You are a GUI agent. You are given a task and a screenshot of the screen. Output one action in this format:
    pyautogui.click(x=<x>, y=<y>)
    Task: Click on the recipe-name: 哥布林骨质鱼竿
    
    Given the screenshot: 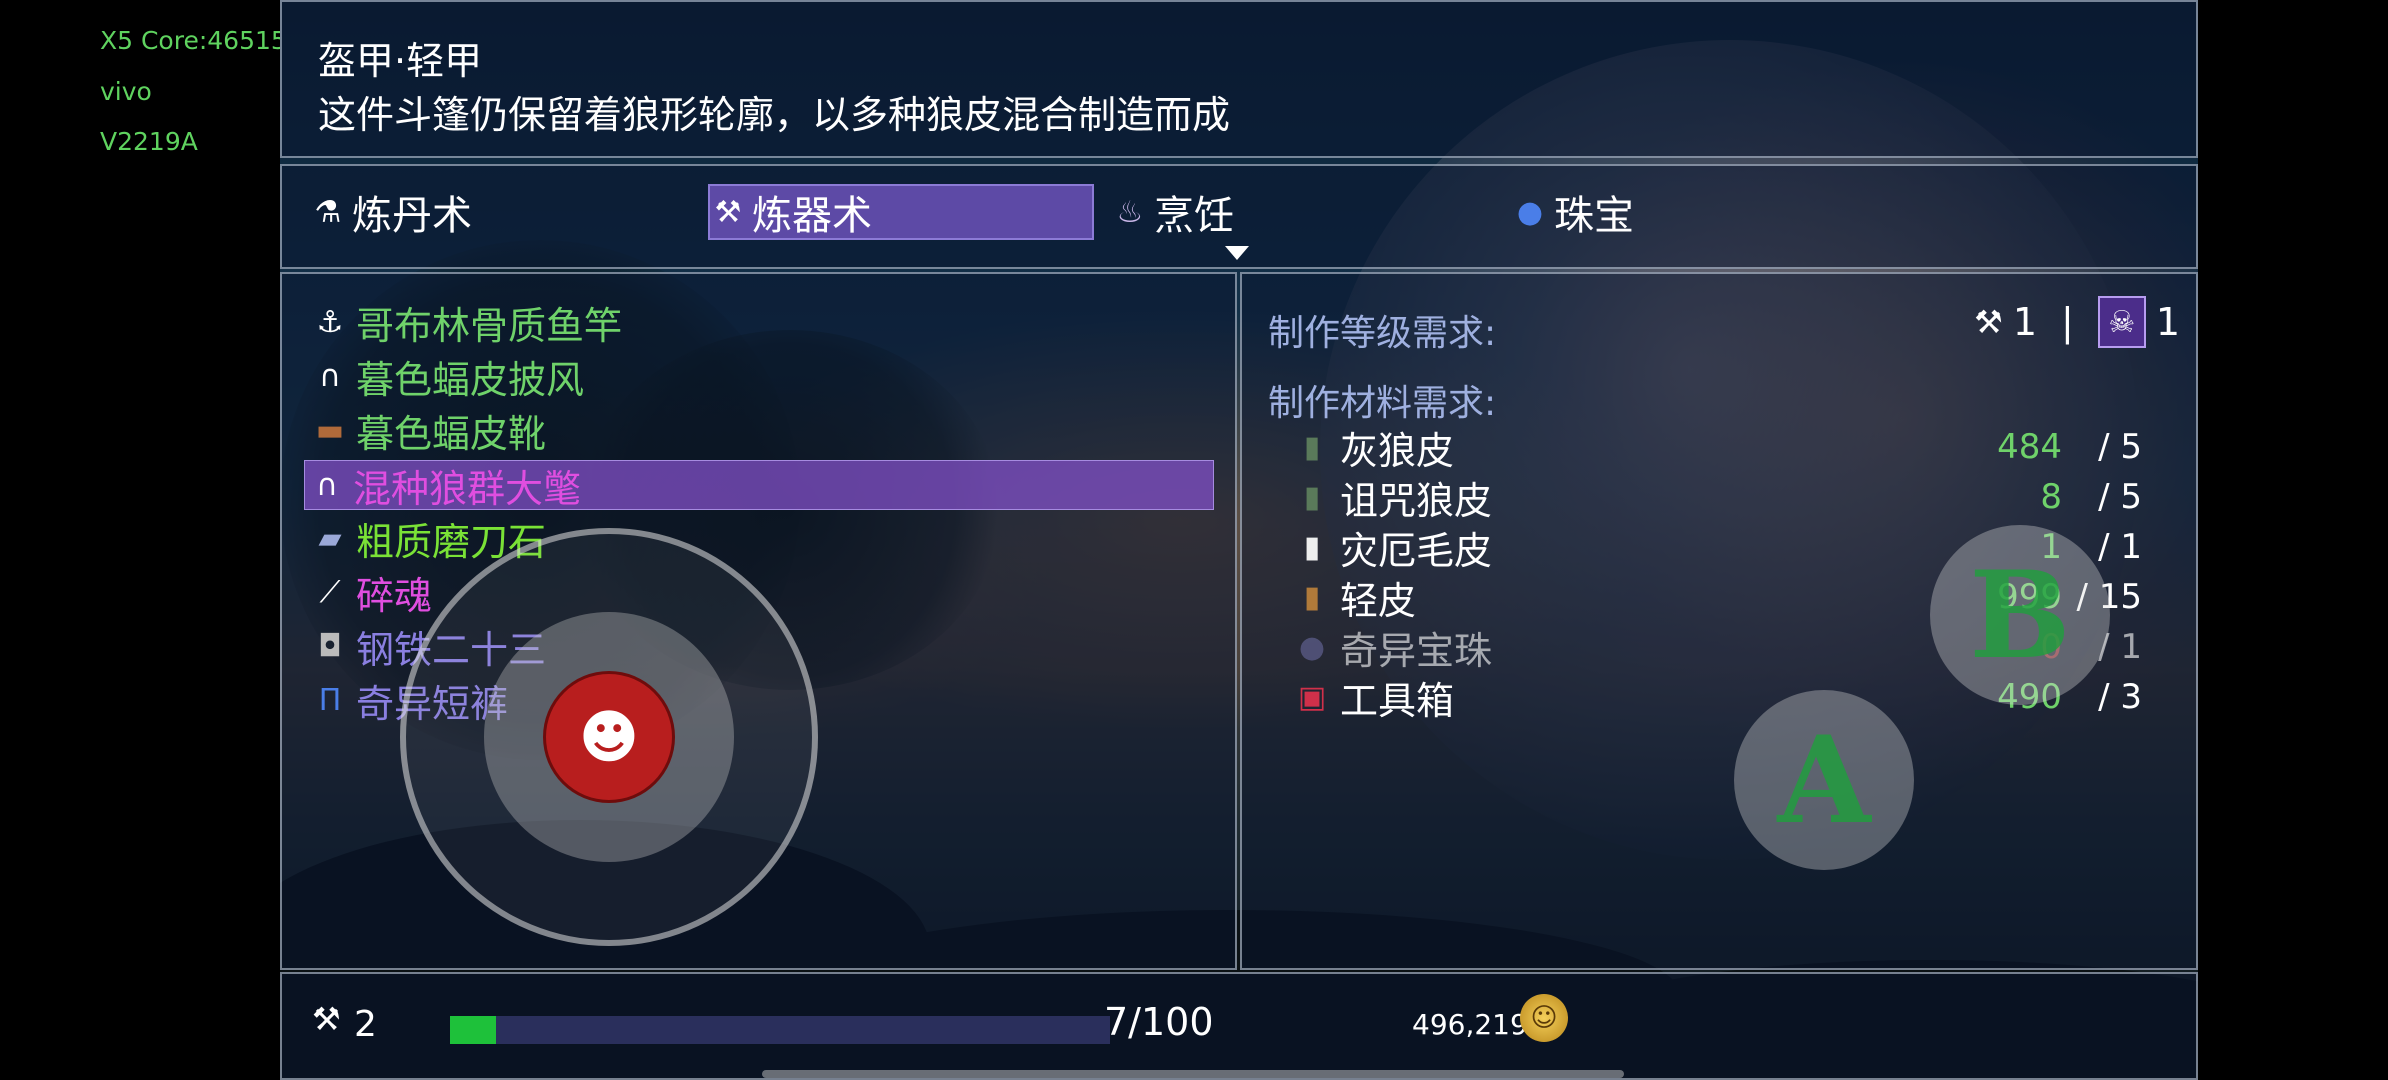 What is the action you would take?
    pyautogui.click(x=489, y=325)
    